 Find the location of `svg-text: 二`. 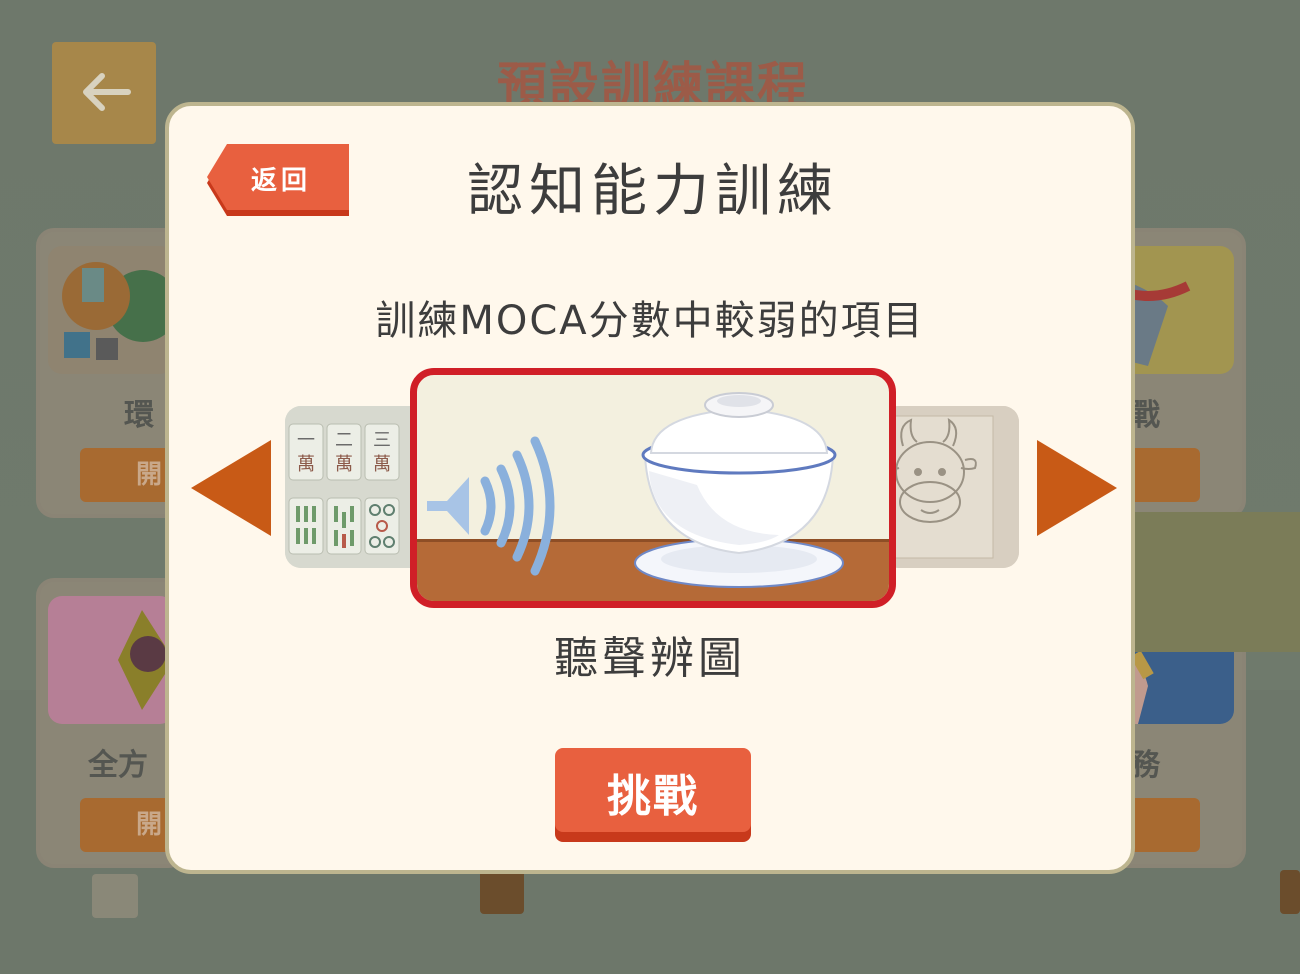

svg-text: 二 is located at coordinates (344, 440).